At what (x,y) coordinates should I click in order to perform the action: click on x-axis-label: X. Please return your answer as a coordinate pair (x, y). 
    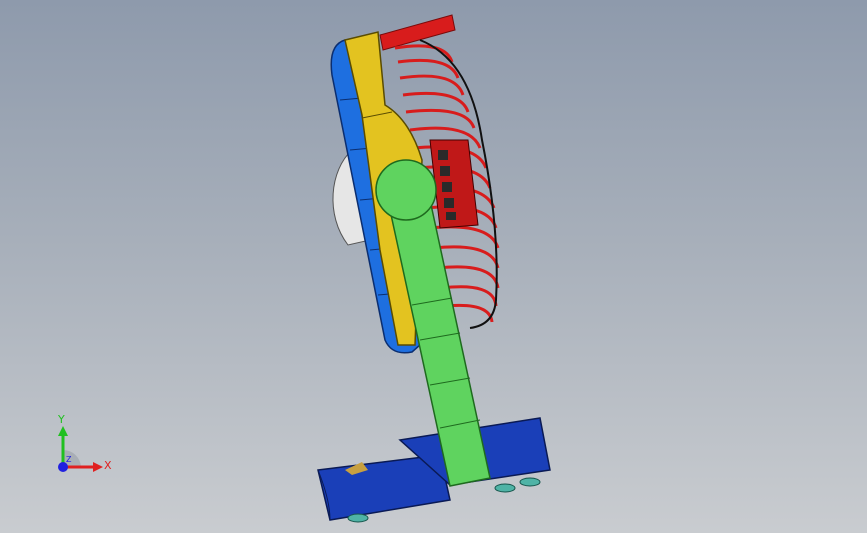
    Looking at the image, I should click on (108, 465).